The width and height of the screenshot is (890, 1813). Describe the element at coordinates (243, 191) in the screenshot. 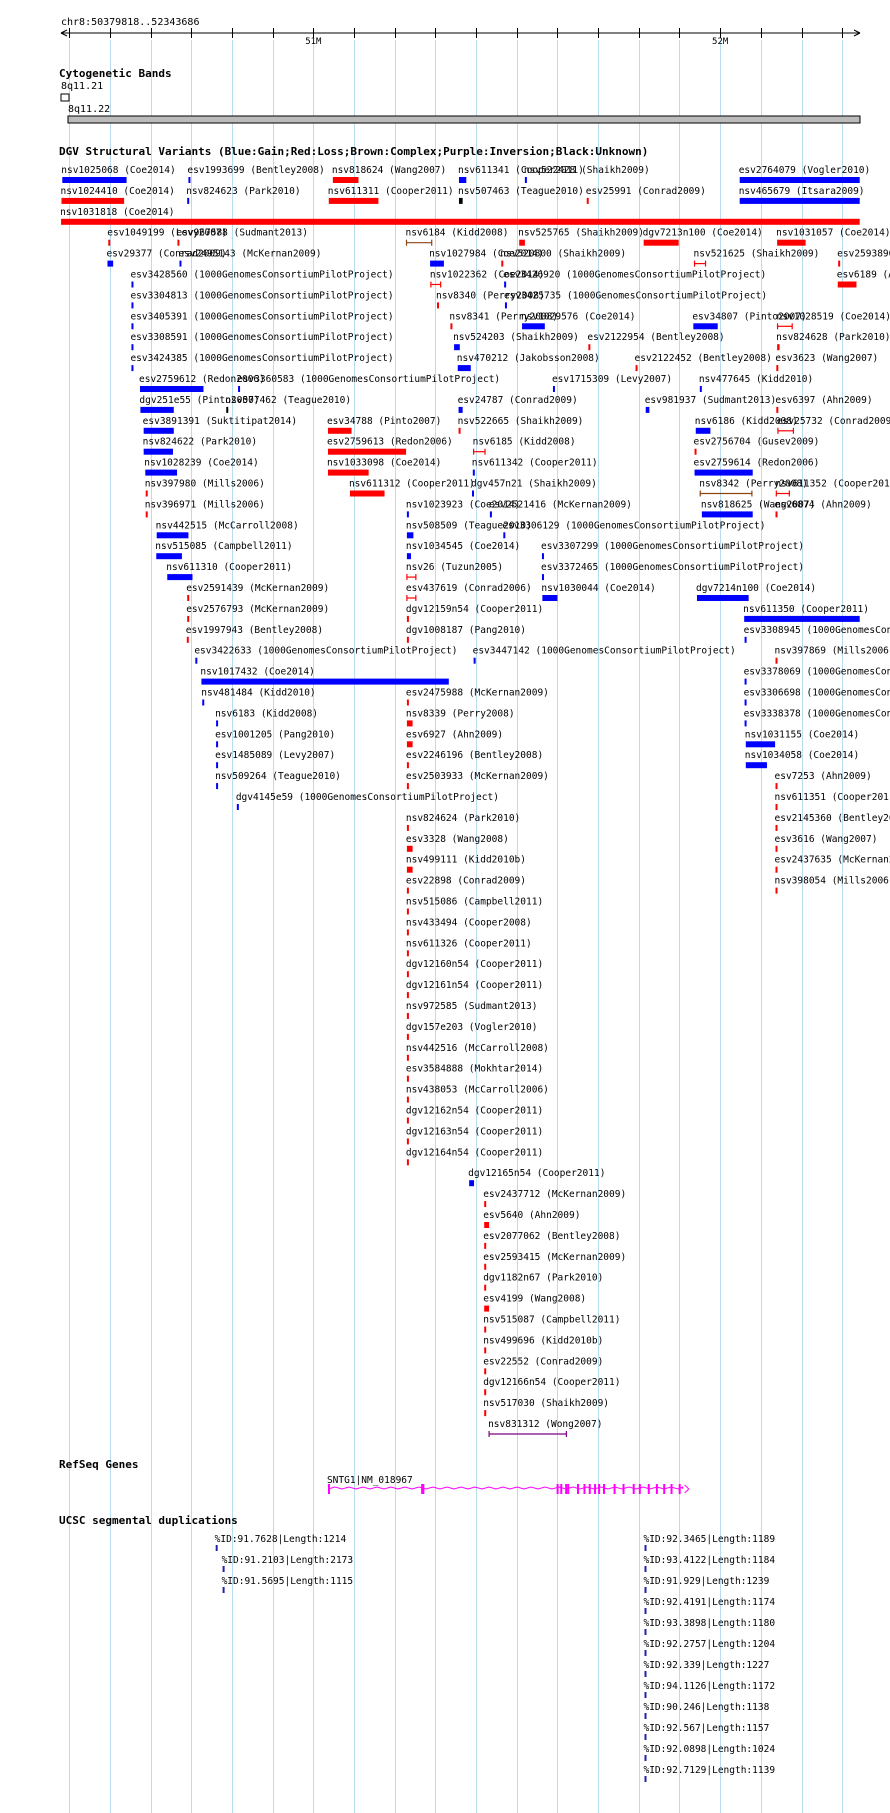

I see `variant-label: nsv824623 (Park2010)` at that location.